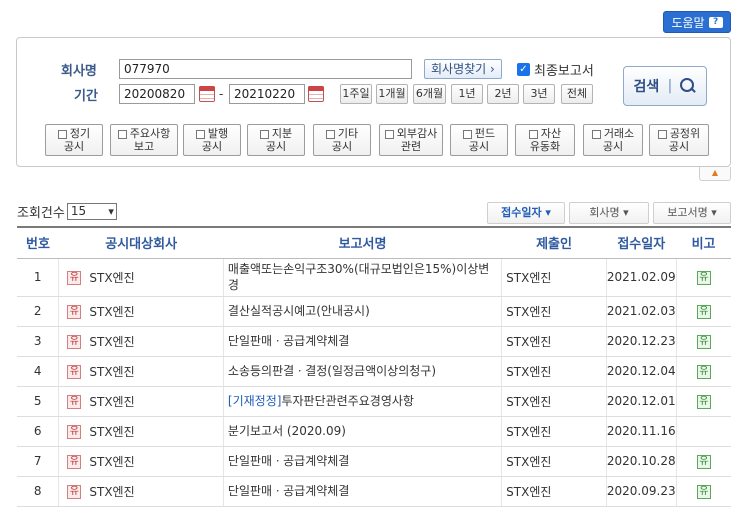 The image size is (745, 517). I want to click on count-selector: 조회건수 15, so click(67, 211).